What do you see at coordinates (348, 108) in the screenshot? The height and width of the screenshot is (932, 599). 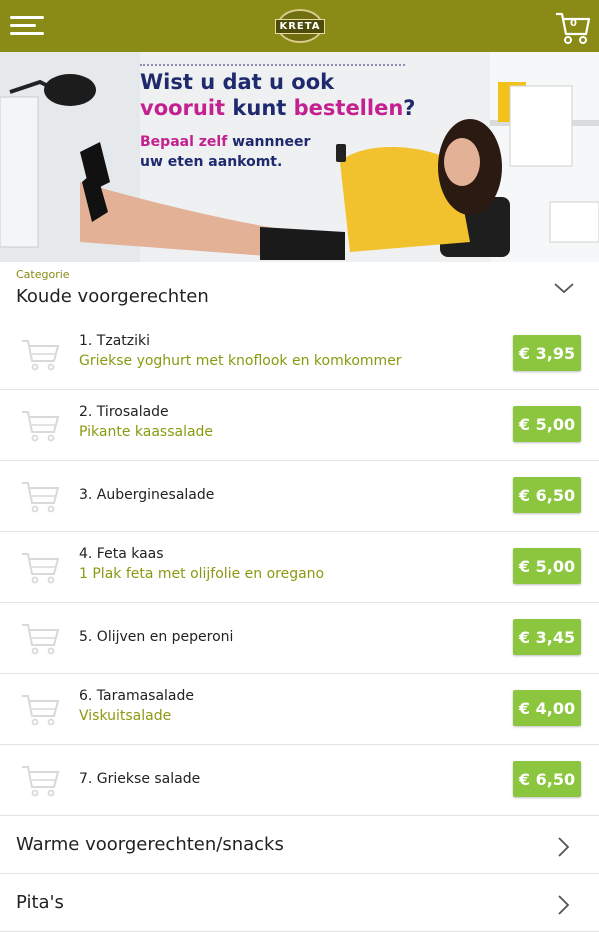 I see `banner-highlight-bestellen: bestellen` at bounding box center [348, 108].